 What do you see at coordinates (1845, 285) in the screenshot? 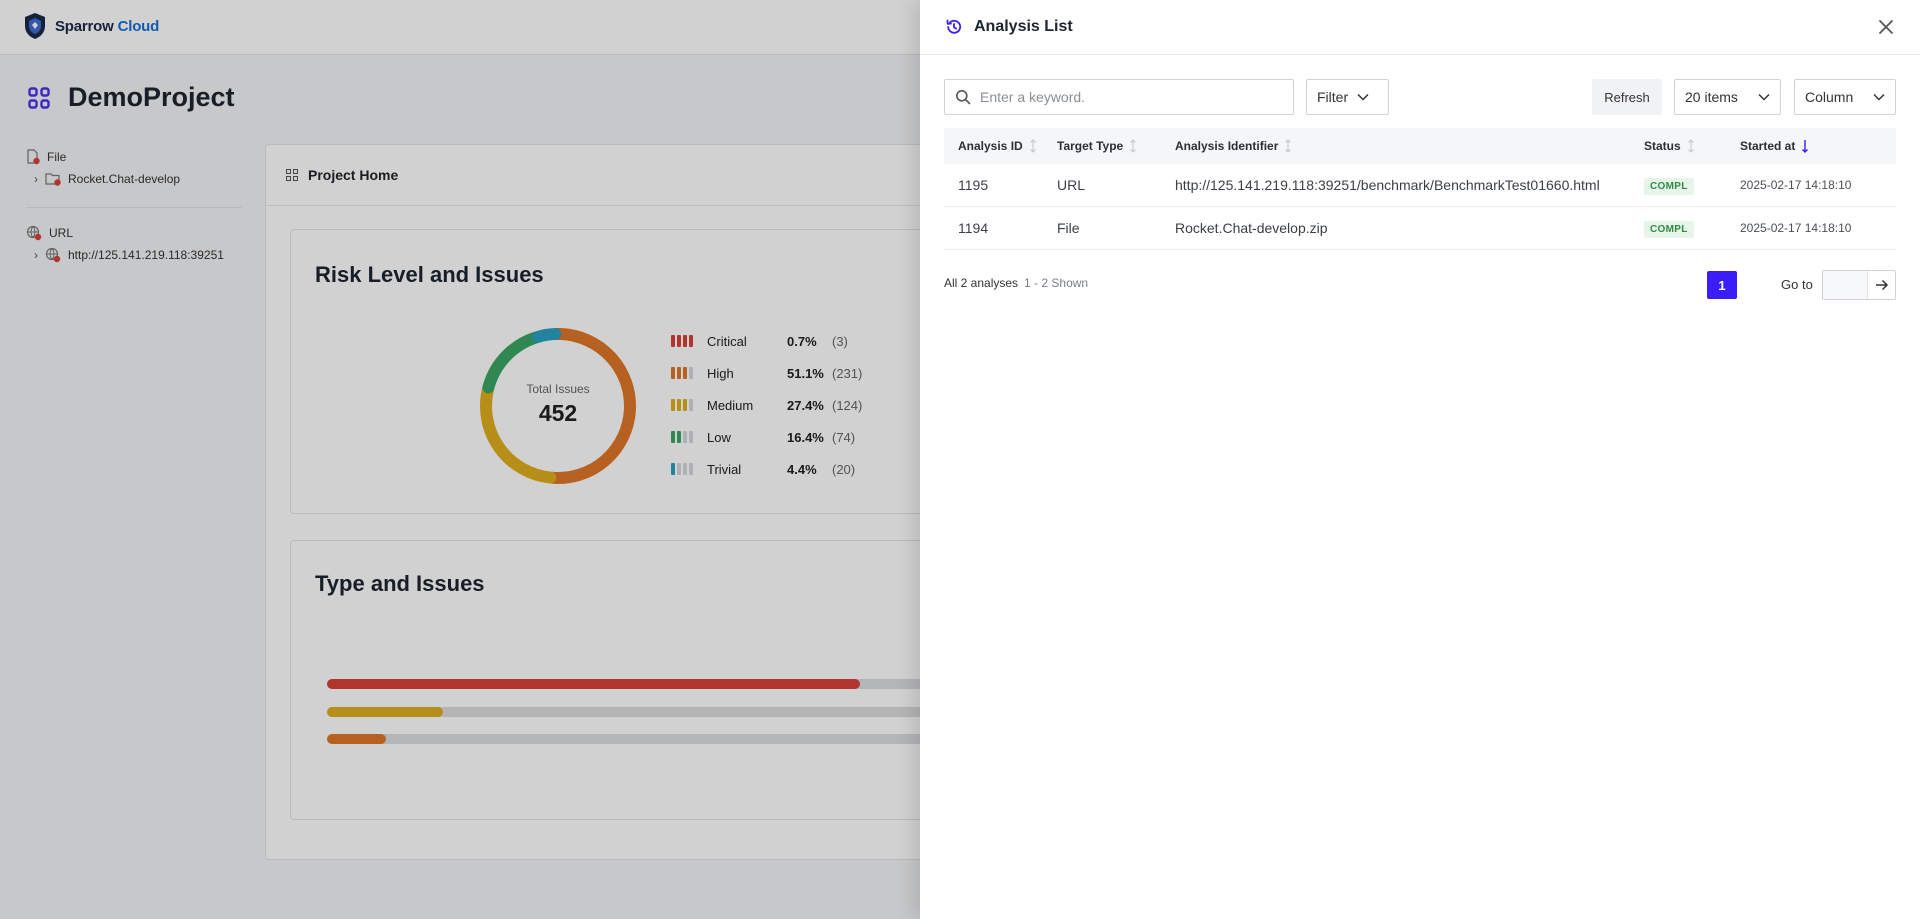
I see `goto-page-input` at bounding box center [1845, 285].